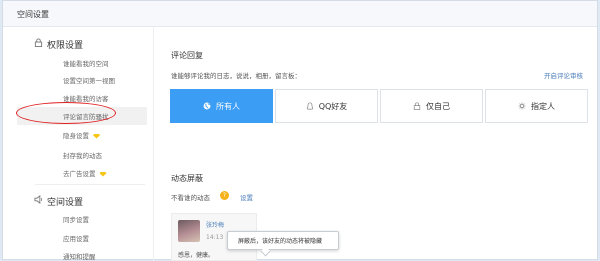  Describe the element at coordinates (280, 241) in the screenshot. I see `tooltip-text: 屏蔽后，该好友的动态将被隐藏` at that location.